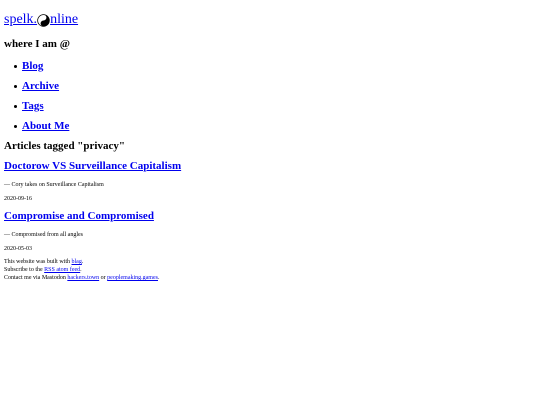  Describe the element at coordinates (18, 199) in the screenshot. I see `article-date: 2020-09-16` at that location.